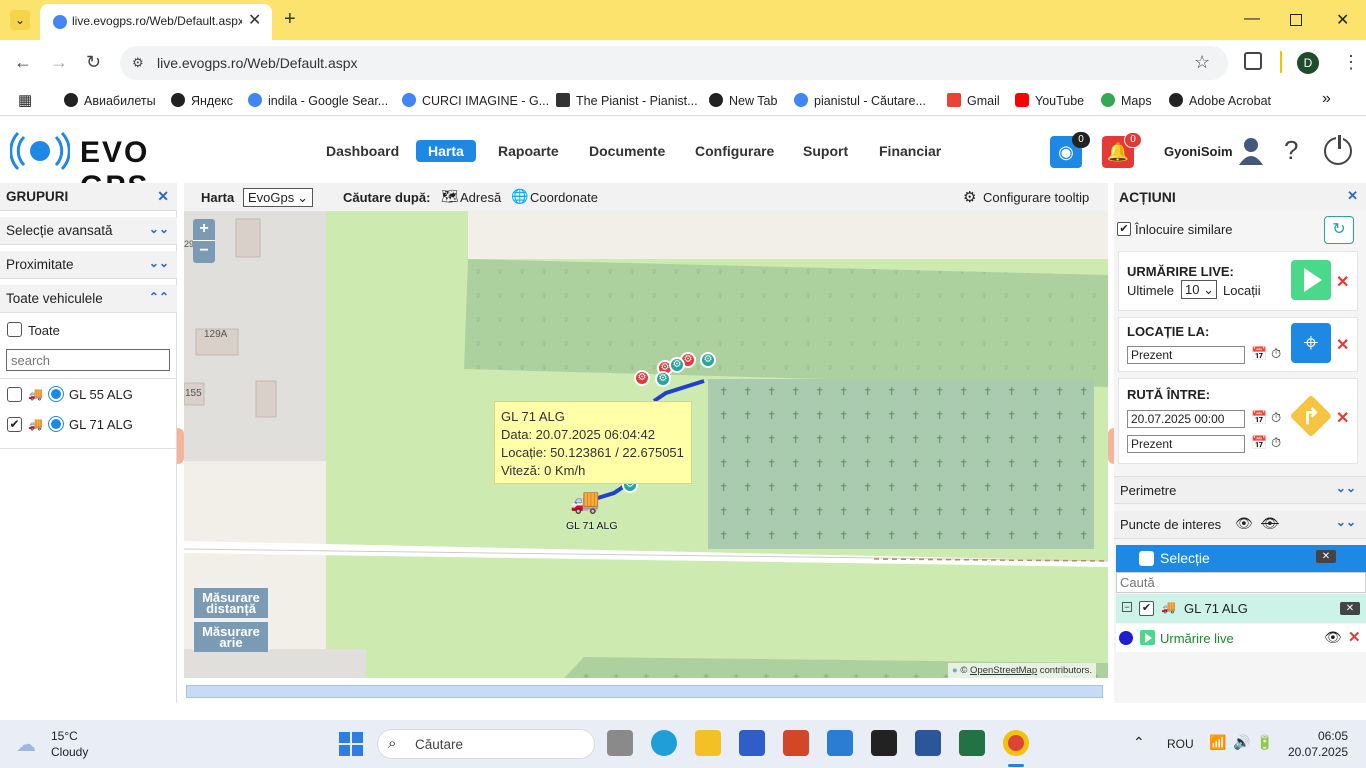  What do you see at coordinates (486, 744) in the screenshot?
I see `taskbar-search: ⌕ Căutare` at bounding box center [486, 744].